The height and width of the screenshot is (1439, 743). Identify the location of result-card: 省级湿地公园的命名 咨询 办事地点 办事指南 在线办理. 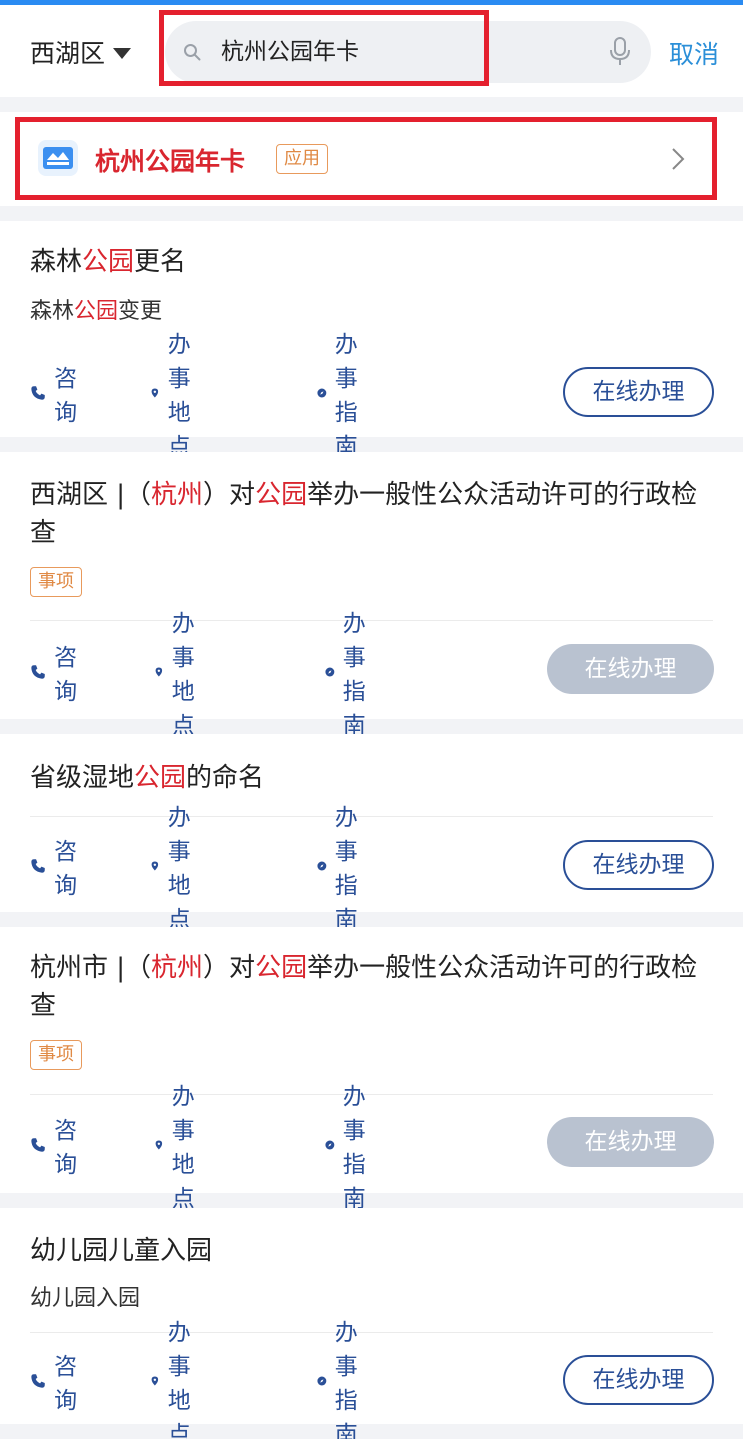
(371, 833).